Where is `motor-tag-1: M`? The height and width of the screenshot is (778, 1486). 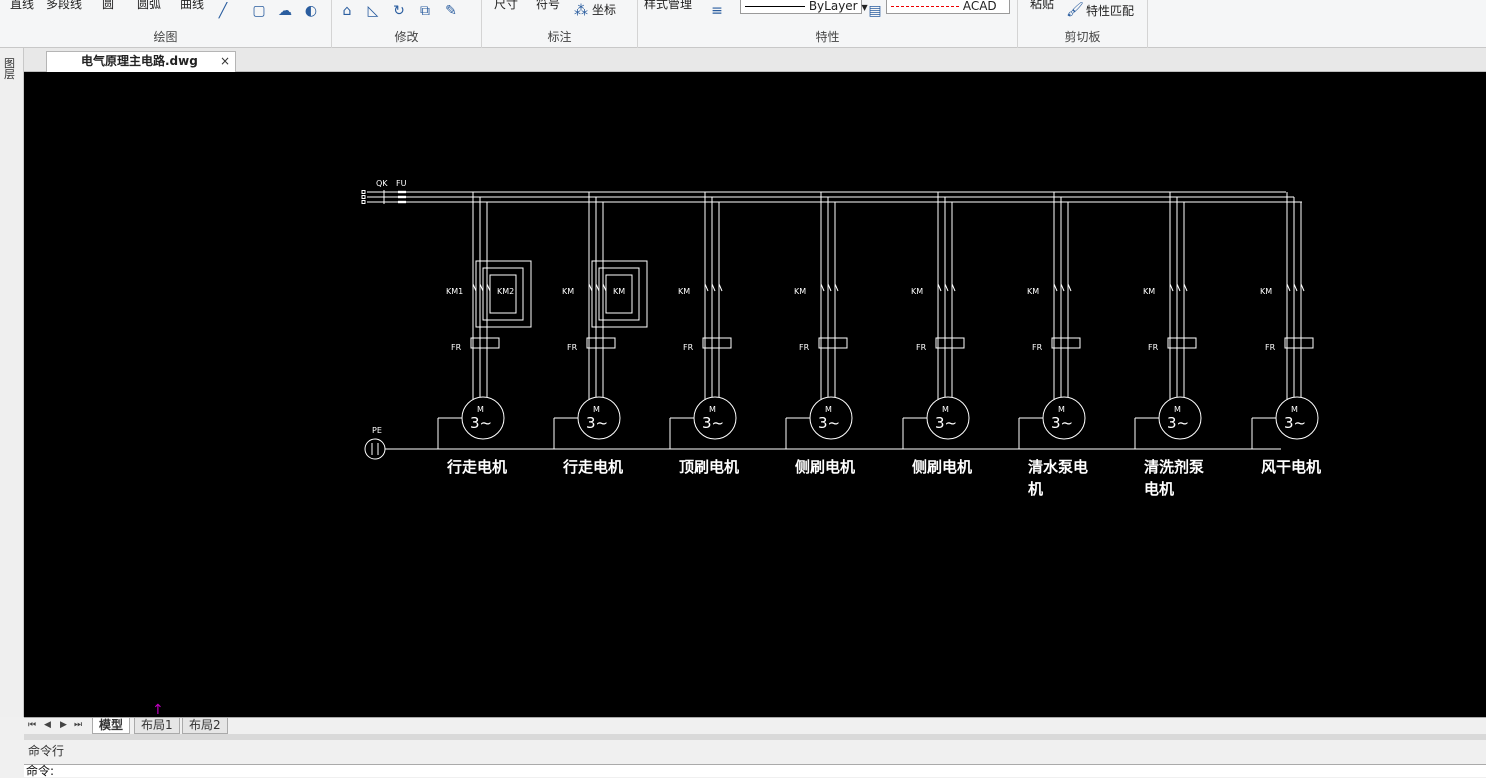 motor-tag-1: M is located at coordinates (480, 409).